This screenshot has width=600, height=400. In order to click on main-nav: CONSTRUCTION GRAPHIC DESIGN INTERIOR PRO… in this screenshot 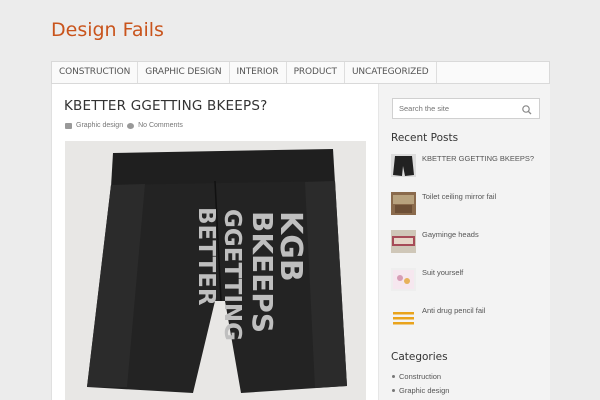, I will do `click(300, 72)`.